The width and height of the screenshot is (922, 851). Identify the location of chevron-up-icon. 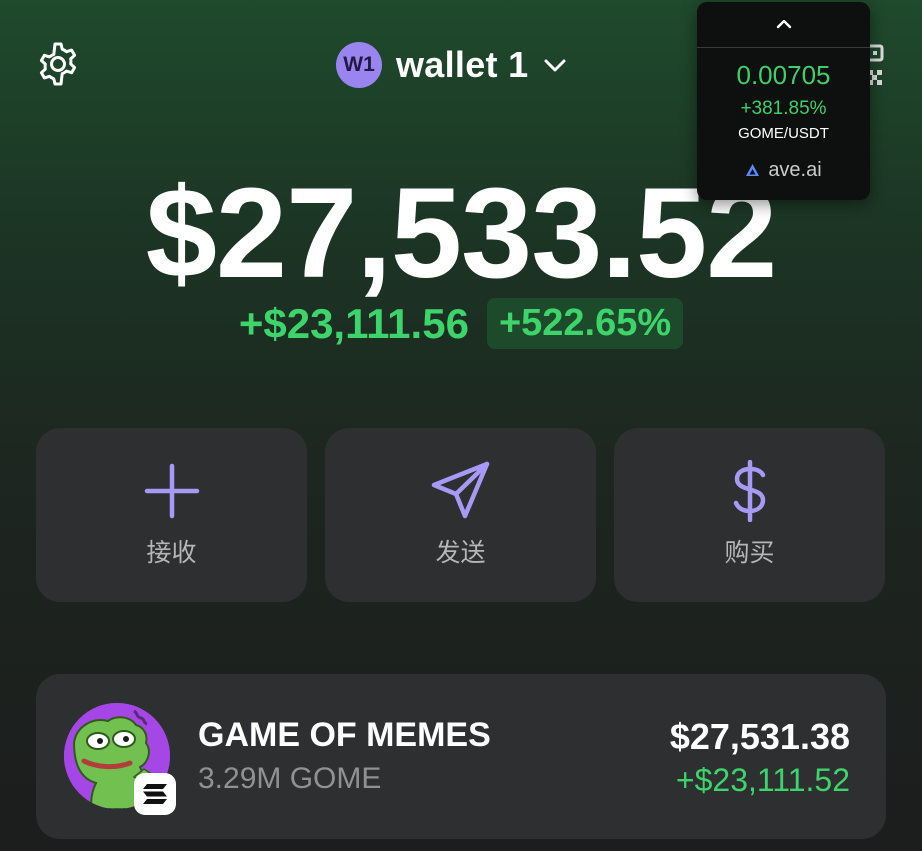
(783, 24).